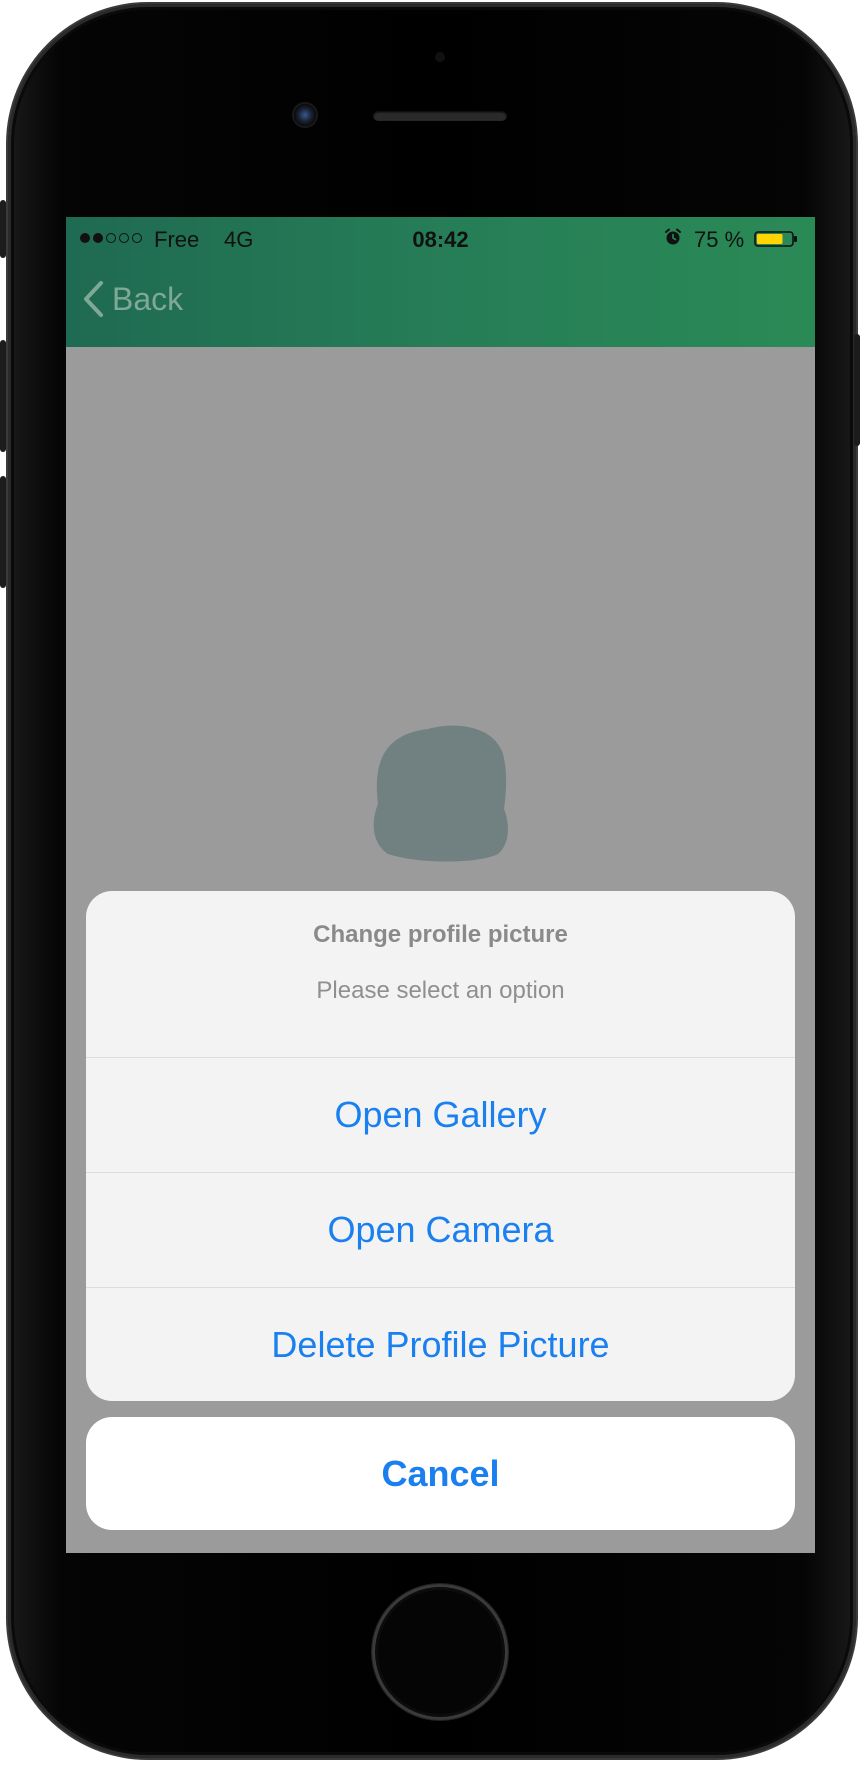 The height and width of the screenshot is (1766, 864). What do you see at coordinates (3, 532) in the screenshot?
I see `volume-down-button` at bounding box center [3, 532].